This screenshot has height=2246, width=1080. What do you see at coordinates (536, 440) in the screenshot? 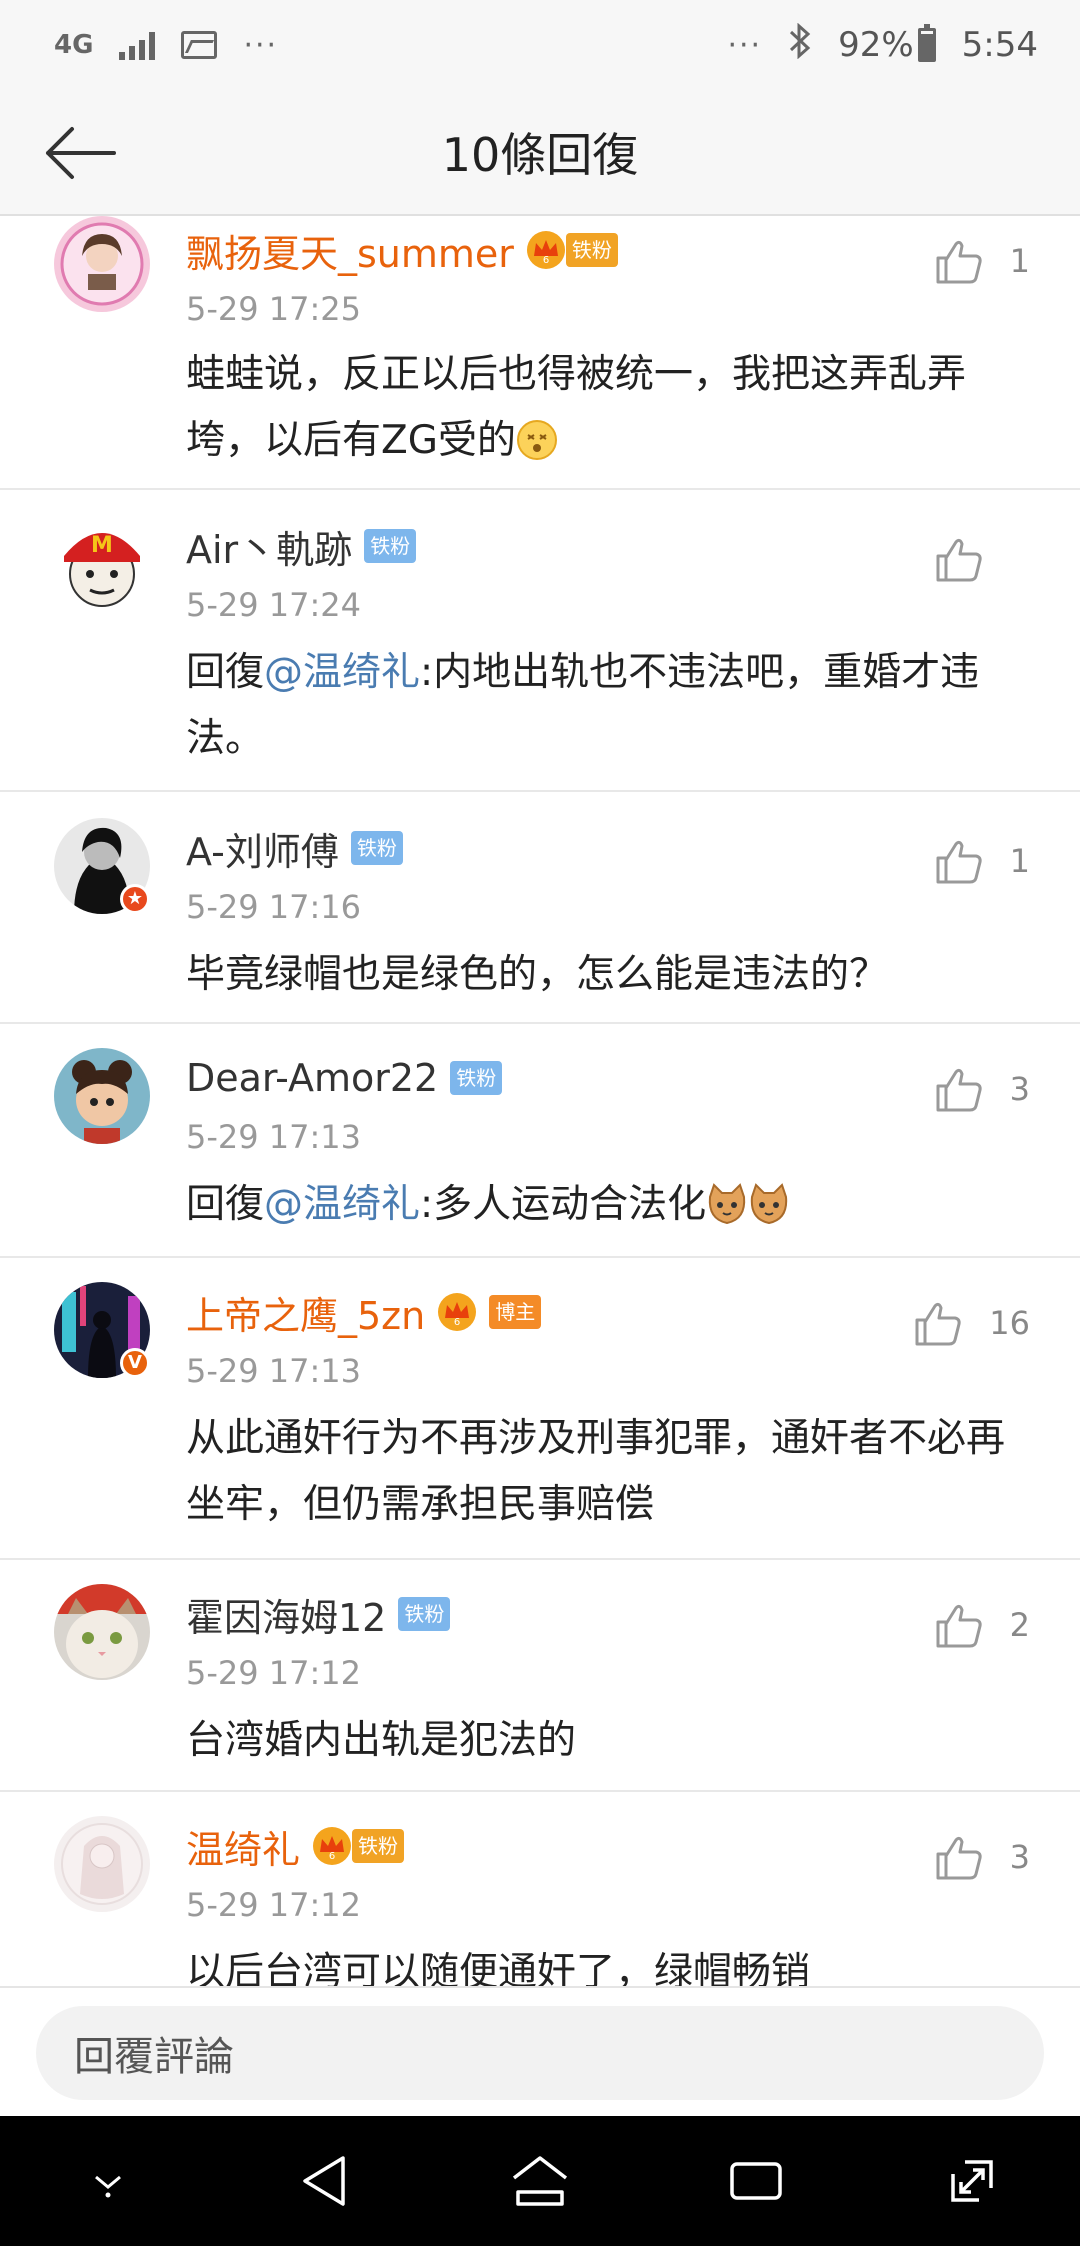
I see `dizzy-face-emoji-icon` at bounding box center [536, 440].